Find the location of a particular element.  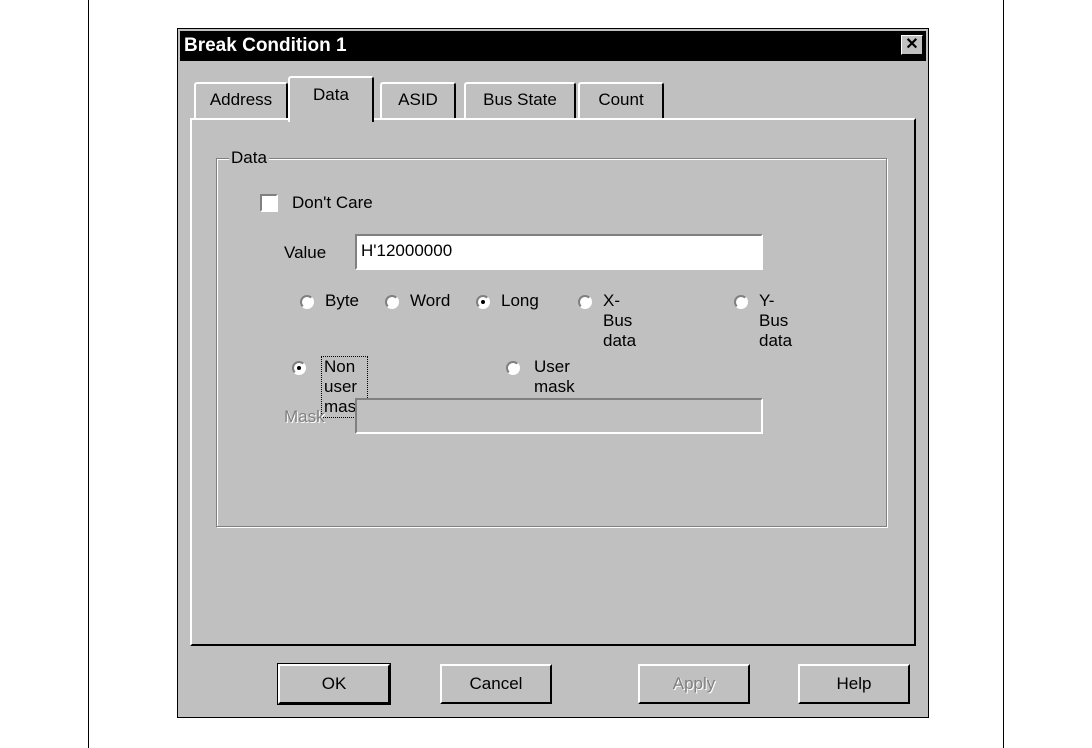

tab-count-label: Count is located at coordinates (621, 99).